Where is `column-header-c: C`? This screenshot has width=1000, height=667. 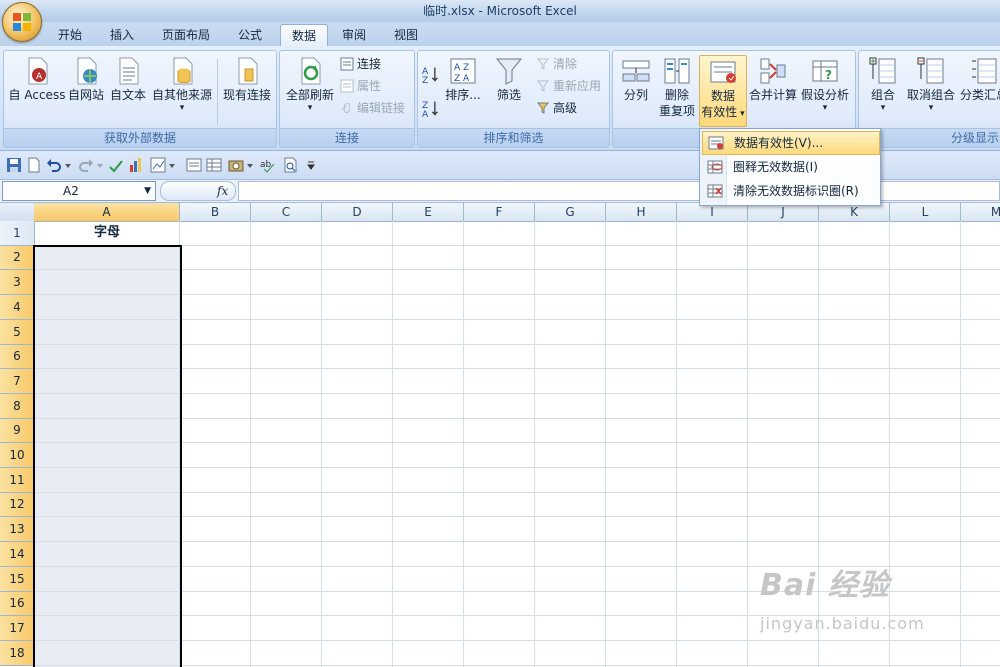 column-header-c: C is located at coordinates (286, 212).